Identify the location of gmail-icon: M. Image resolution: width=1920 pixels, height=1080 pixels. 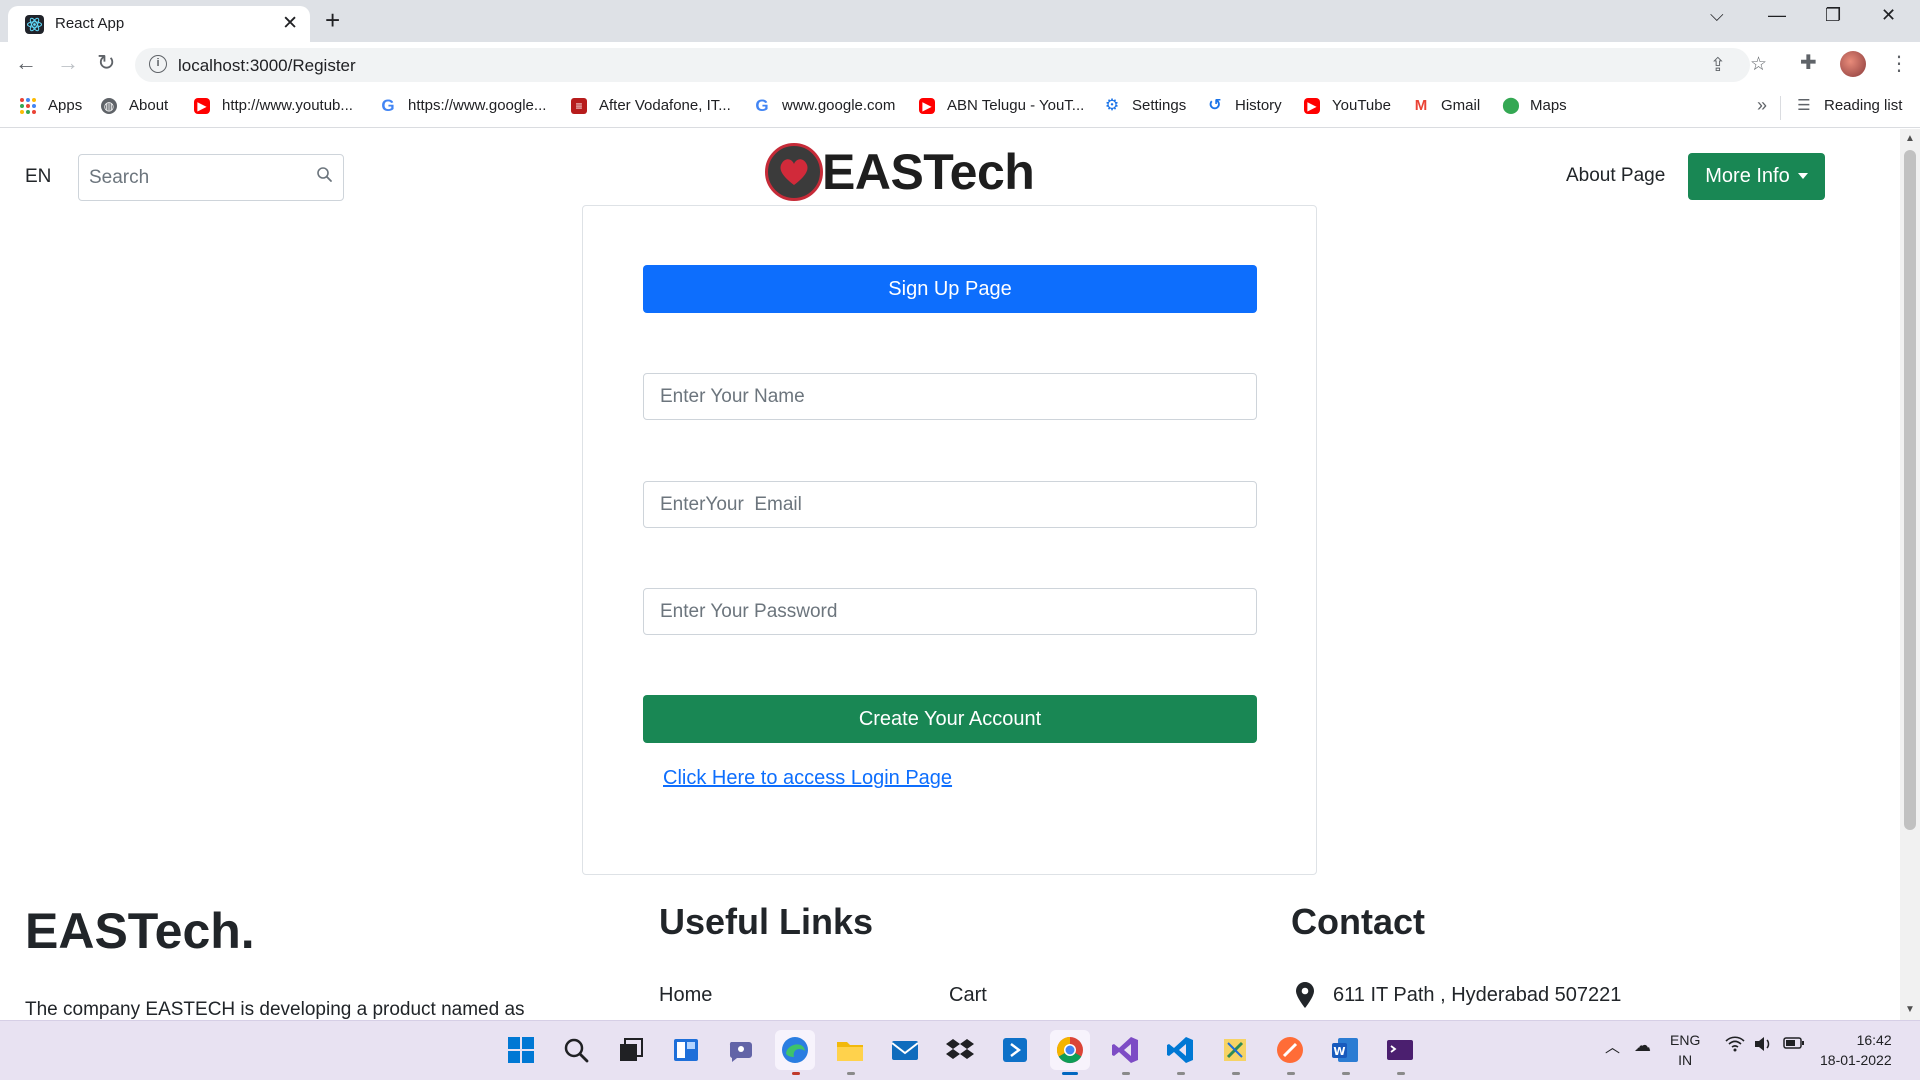
(1421, 105).